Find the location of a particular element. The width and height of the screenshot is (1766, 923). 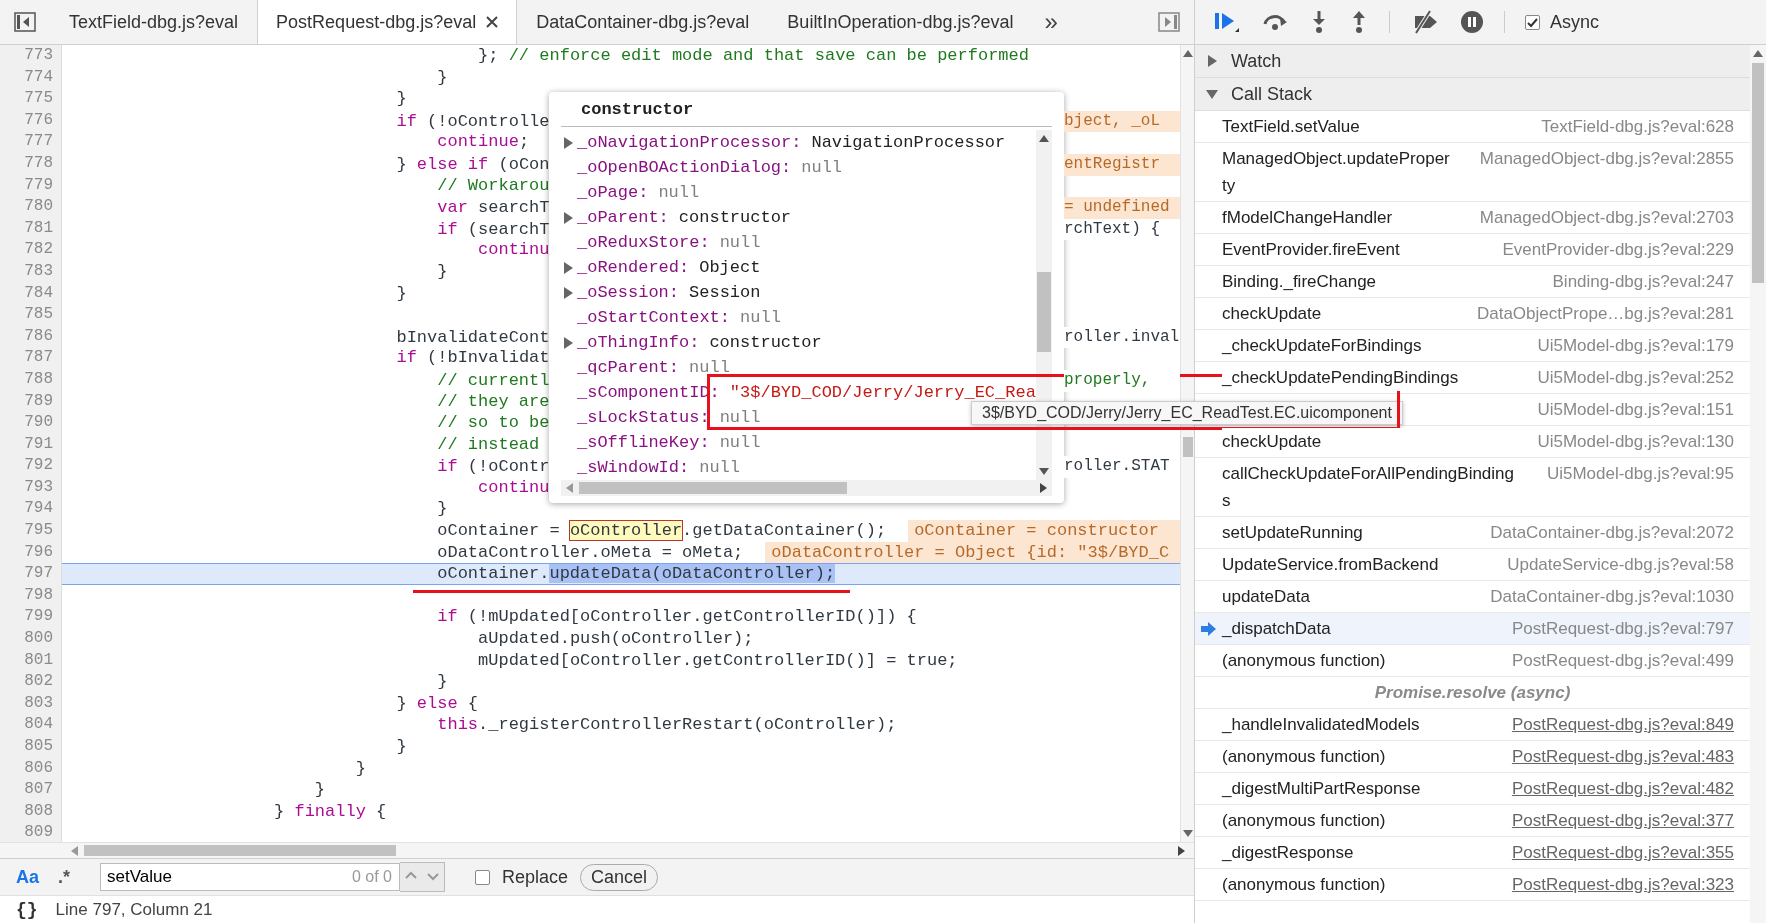

call-stack-frame: (anonymous function) PostRequest-dbg.js?eval:483 is located at coordinates (1472, 757).